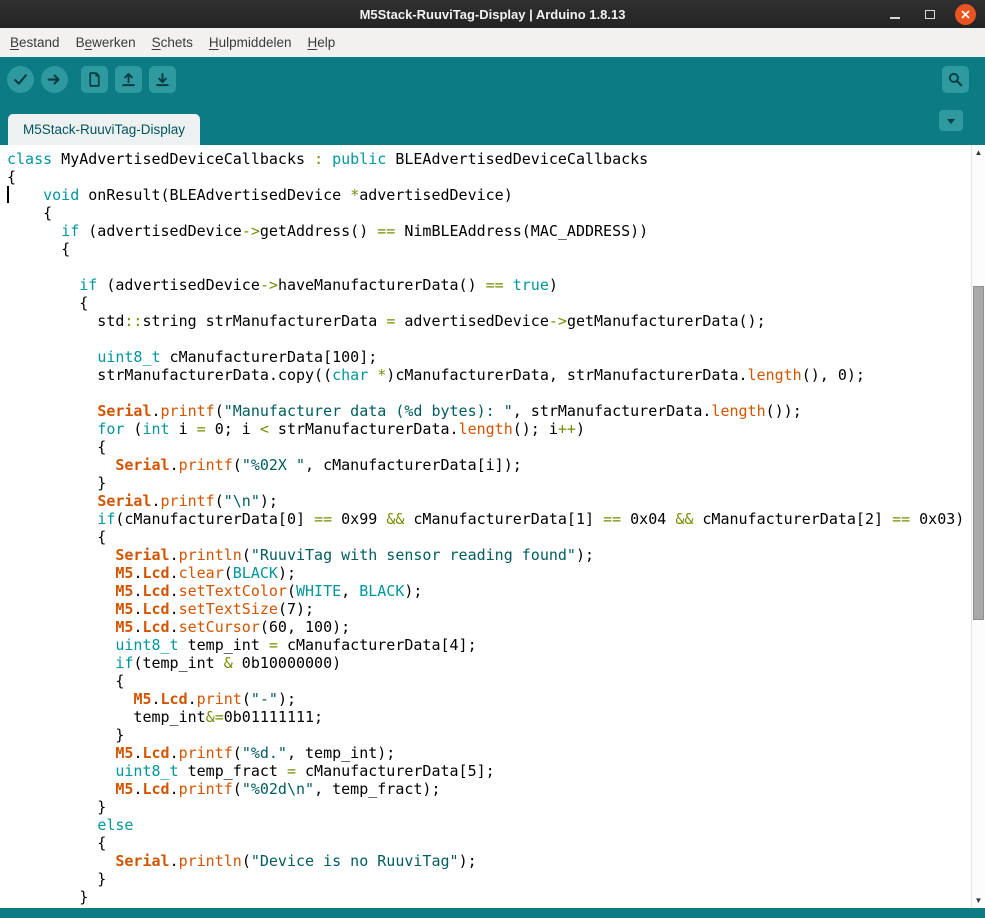 This screenshot has height=918, width=985. I want to click on check-icon, so click(20, 79).